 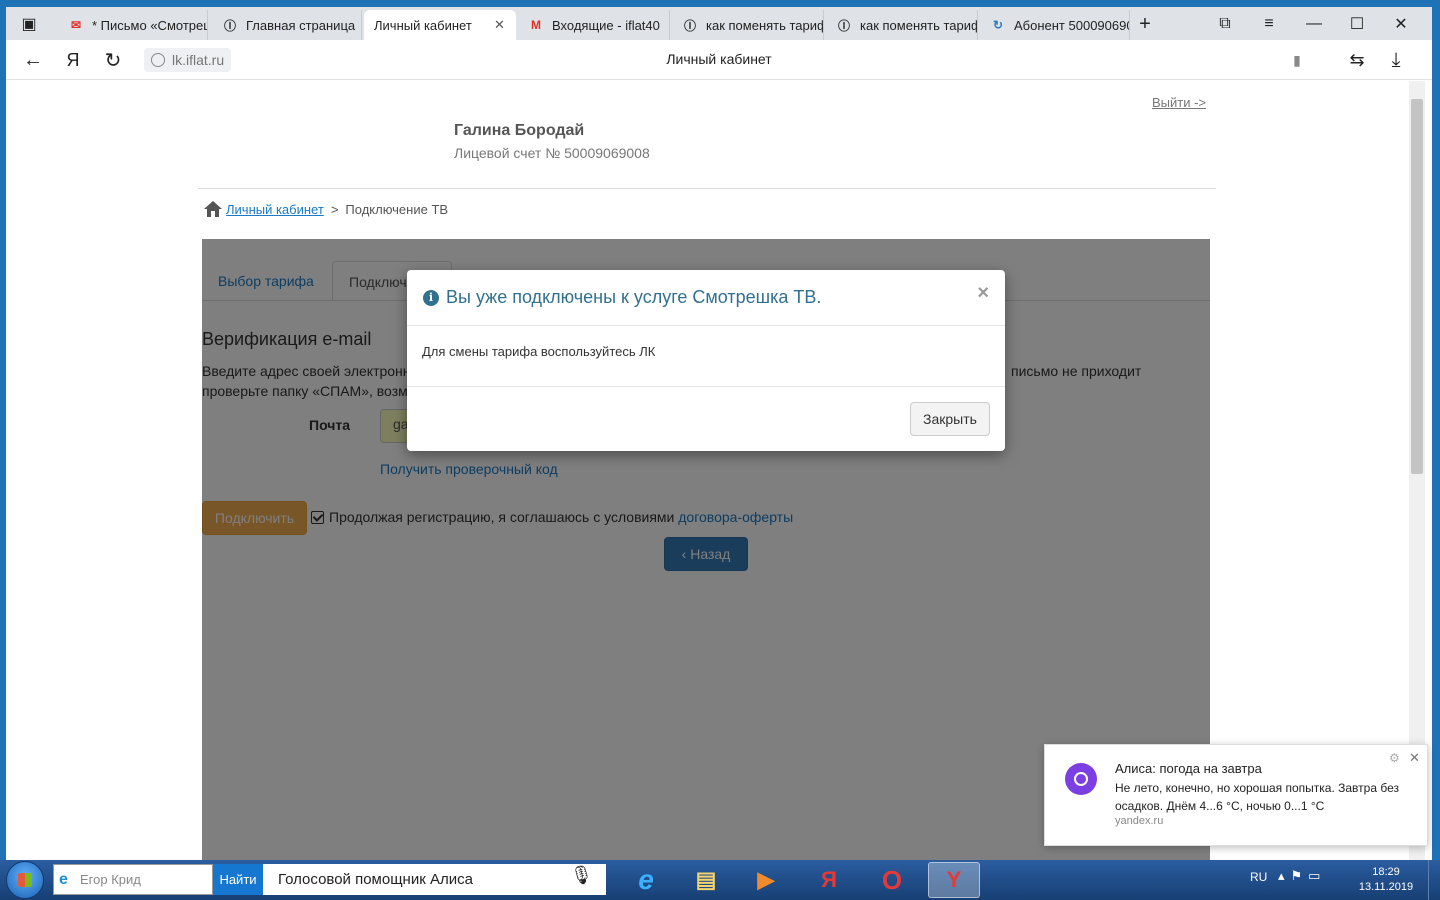 I want to click on user-name: Галина Бородай, so click(x=519, y=130).